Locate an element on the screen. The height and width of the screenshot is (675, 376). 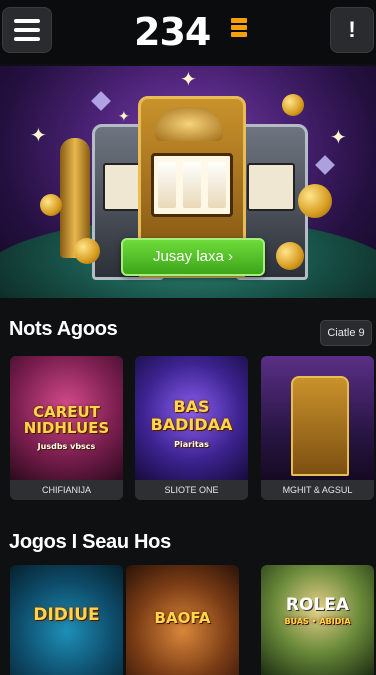
game-thumbnail: CAREUT NIDHLUES Jusdbs vbscs is located at coordinates (66, 418).